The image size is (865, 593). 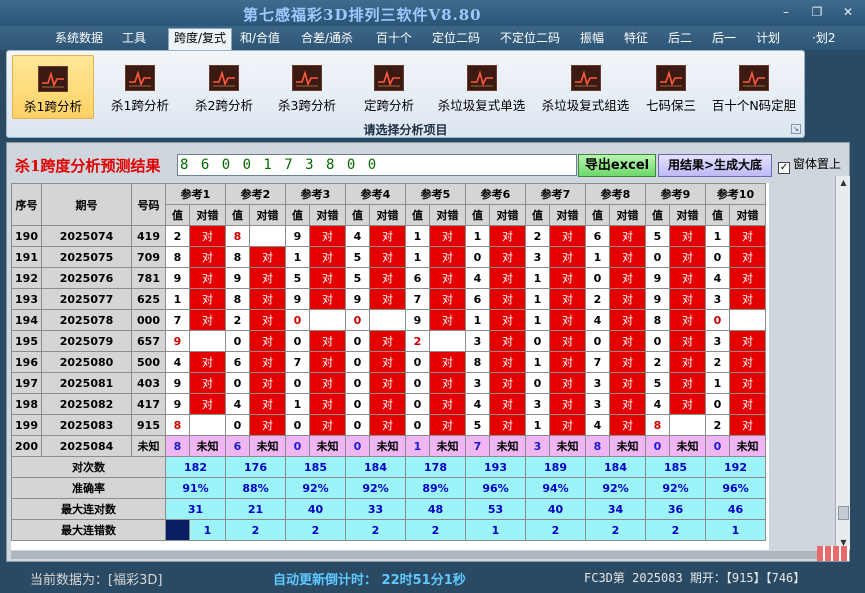 What do you see at coordinates (86, 236) in the screenshot?
I see `row-issue: 2025074` at bounding box center [86, 236].